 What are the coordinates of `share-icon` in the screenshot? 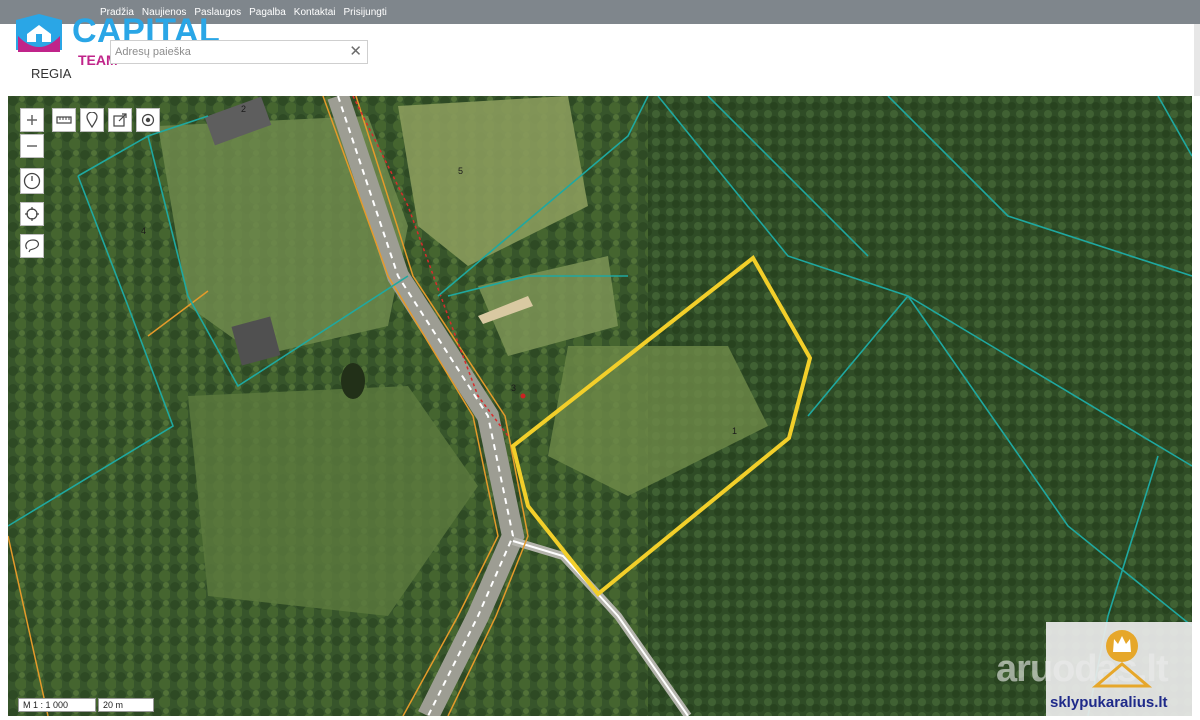 It's located at (120, 120).